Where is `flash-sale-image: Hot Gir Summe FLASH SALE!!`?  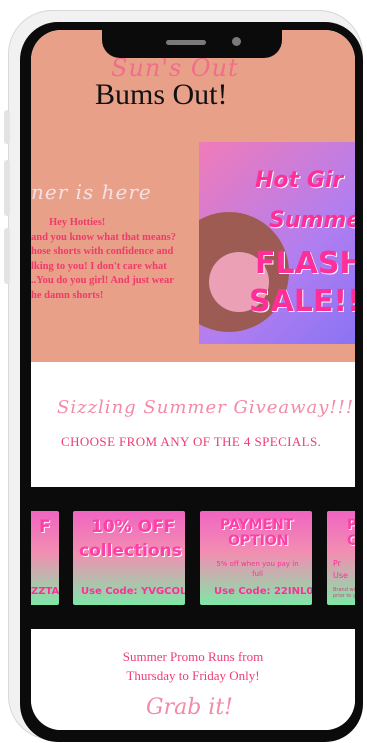 flash-sale-image: Hot Gir Summe FLASH SALE!! is located at coordinates (277, 243).